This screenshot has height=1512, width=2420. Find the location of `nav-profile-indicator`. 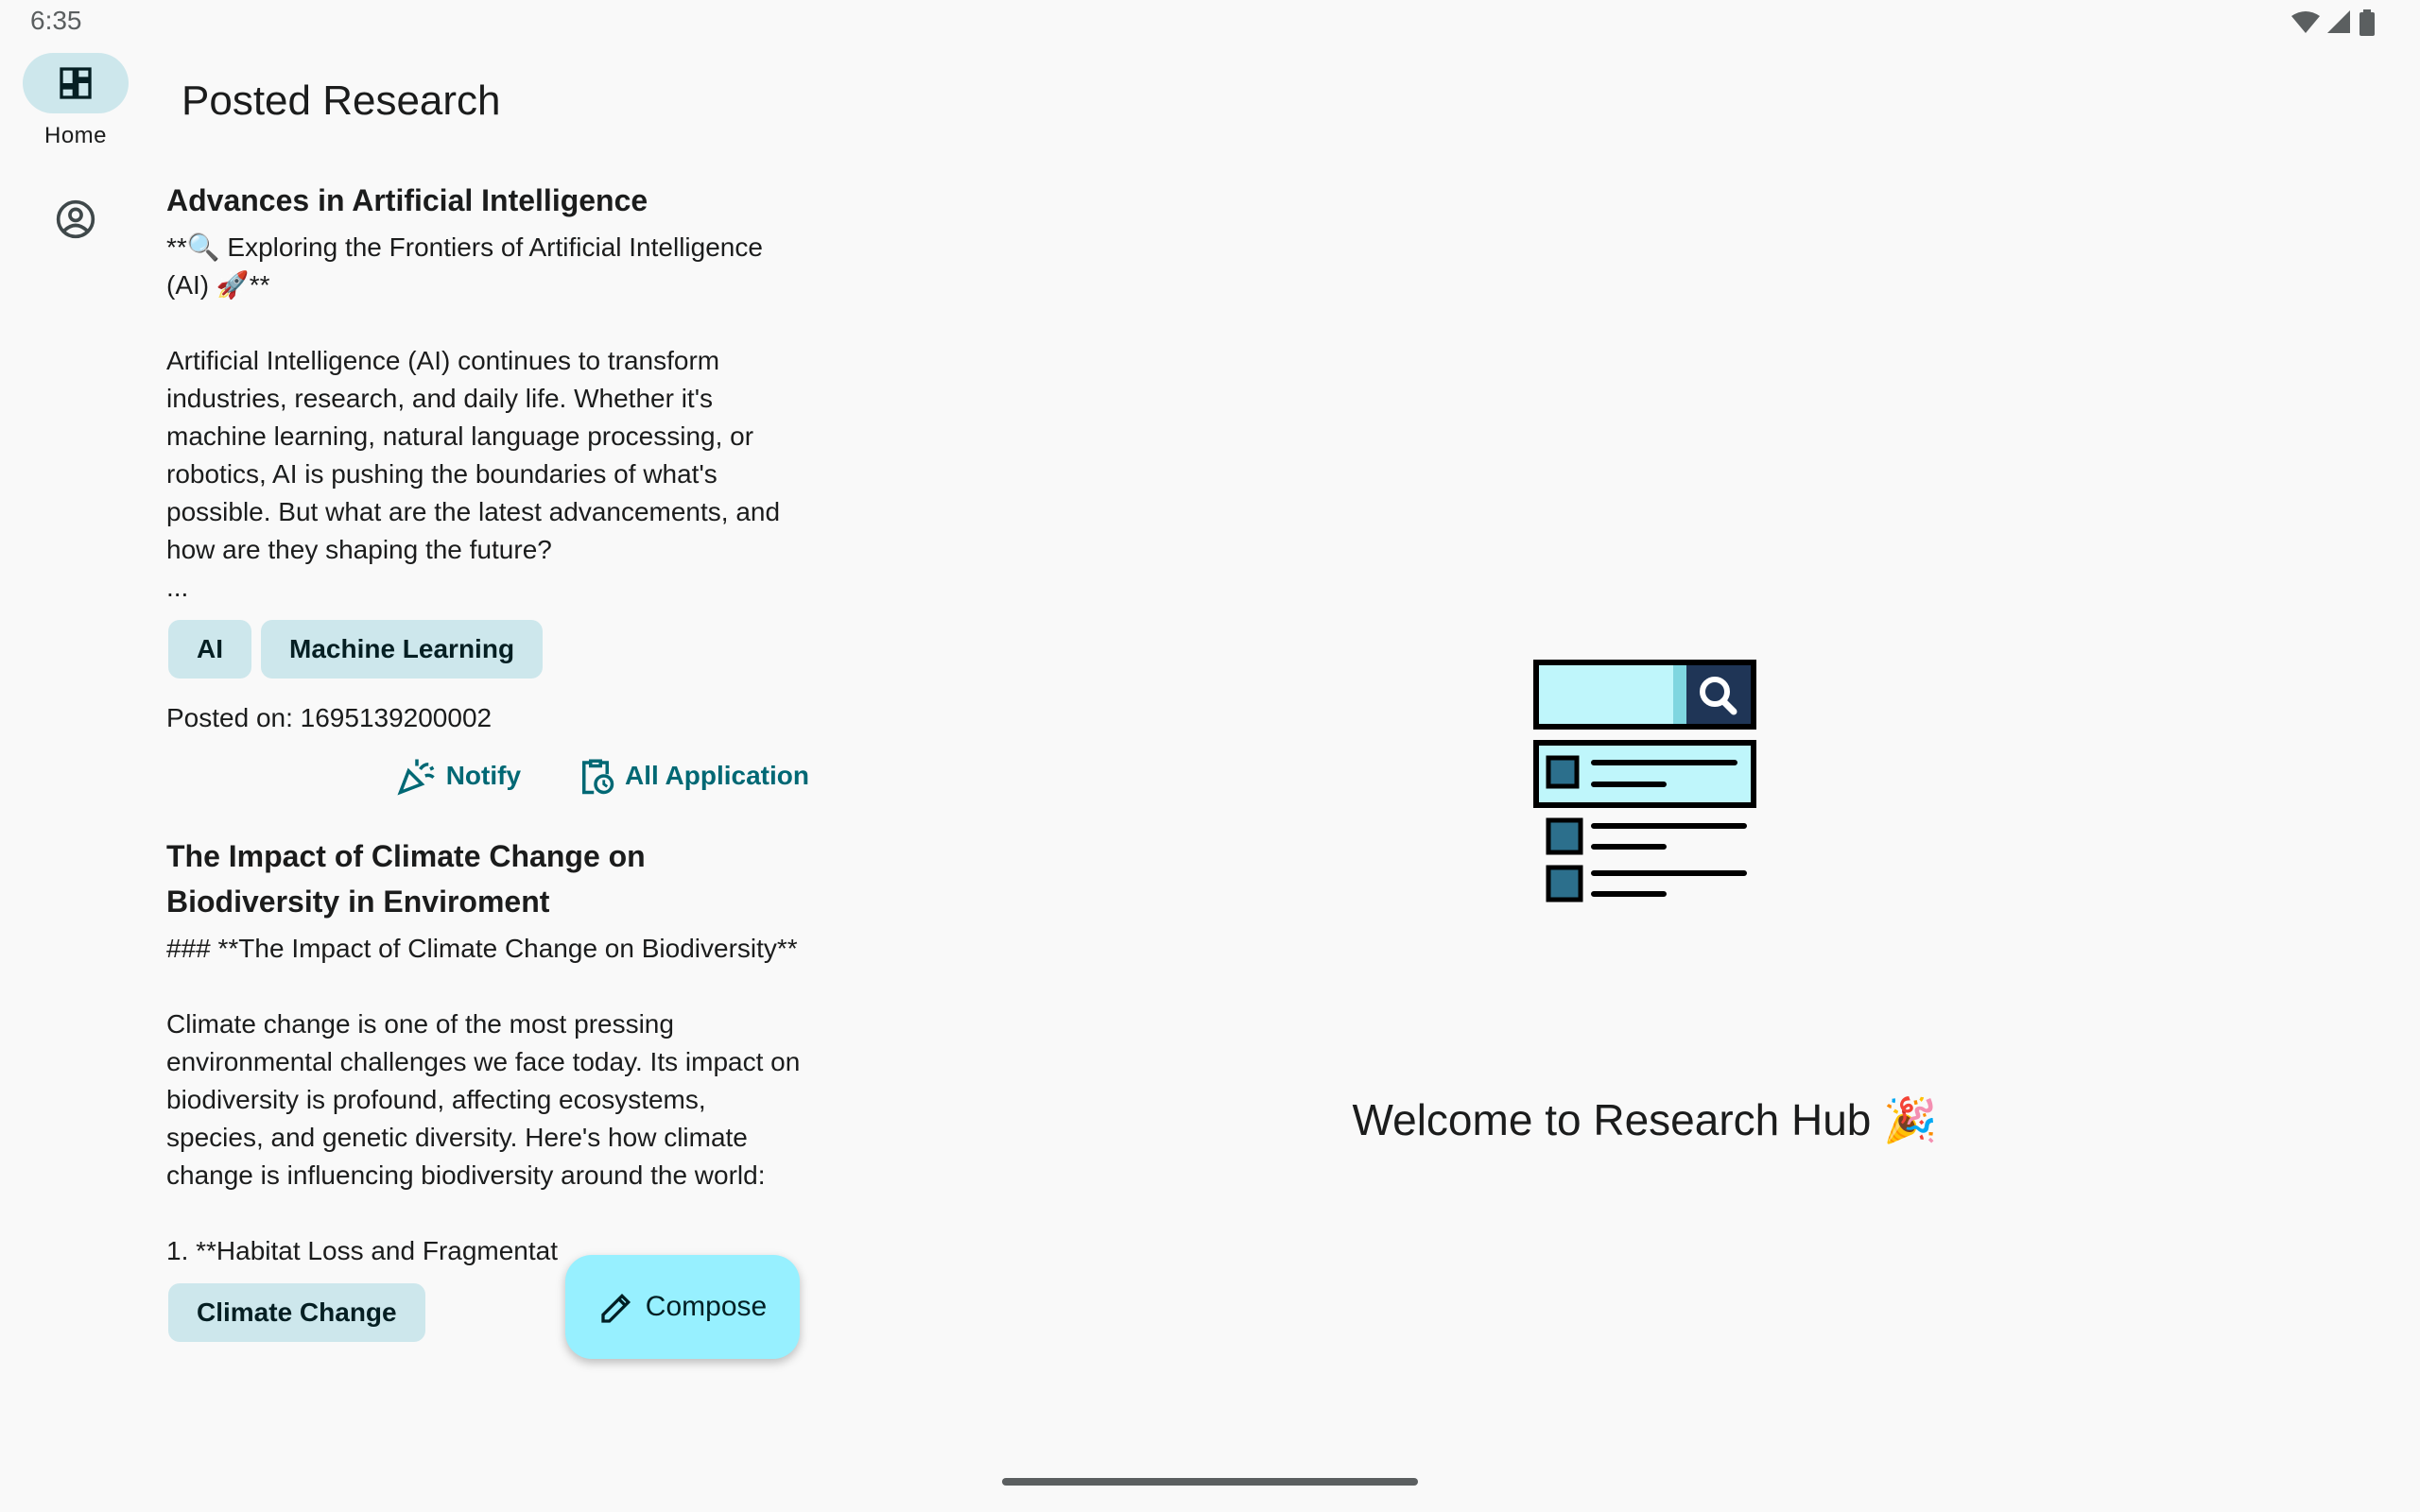

nav-profile-indicator is located at coordinates (76, 219).